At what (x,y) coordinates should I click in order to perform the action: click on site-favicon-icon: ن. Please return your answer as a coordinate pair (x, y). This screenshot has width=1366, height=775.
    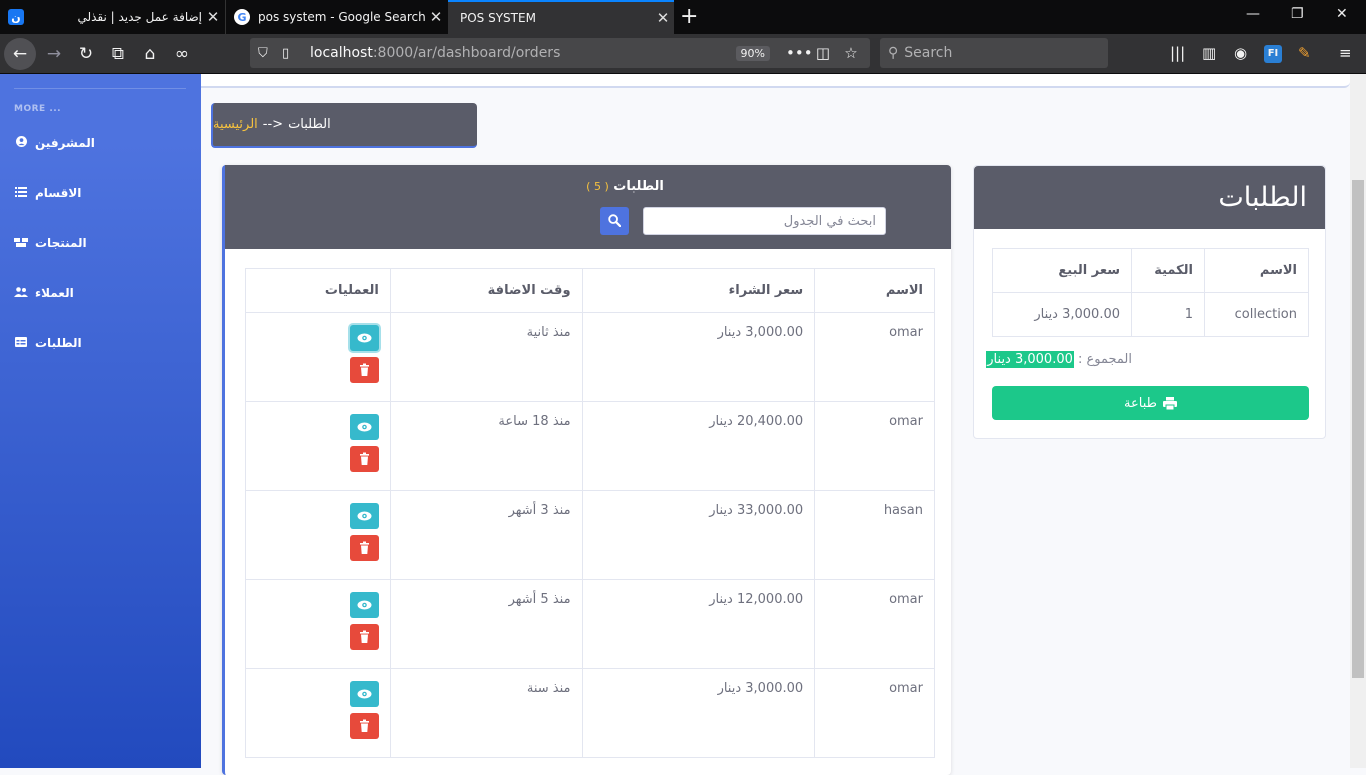
    Looking at the image, I should click on (16, 17).